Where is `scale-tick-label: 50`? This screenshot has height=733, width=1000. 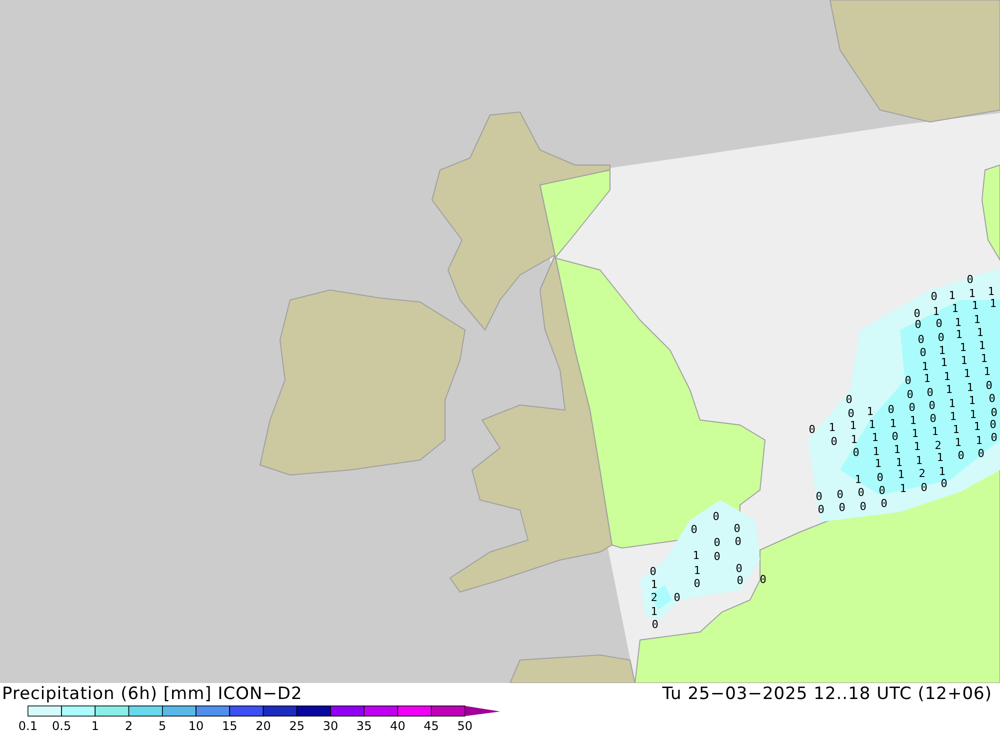 scale-tick-label: 50 is located at coordinates (465, 726).